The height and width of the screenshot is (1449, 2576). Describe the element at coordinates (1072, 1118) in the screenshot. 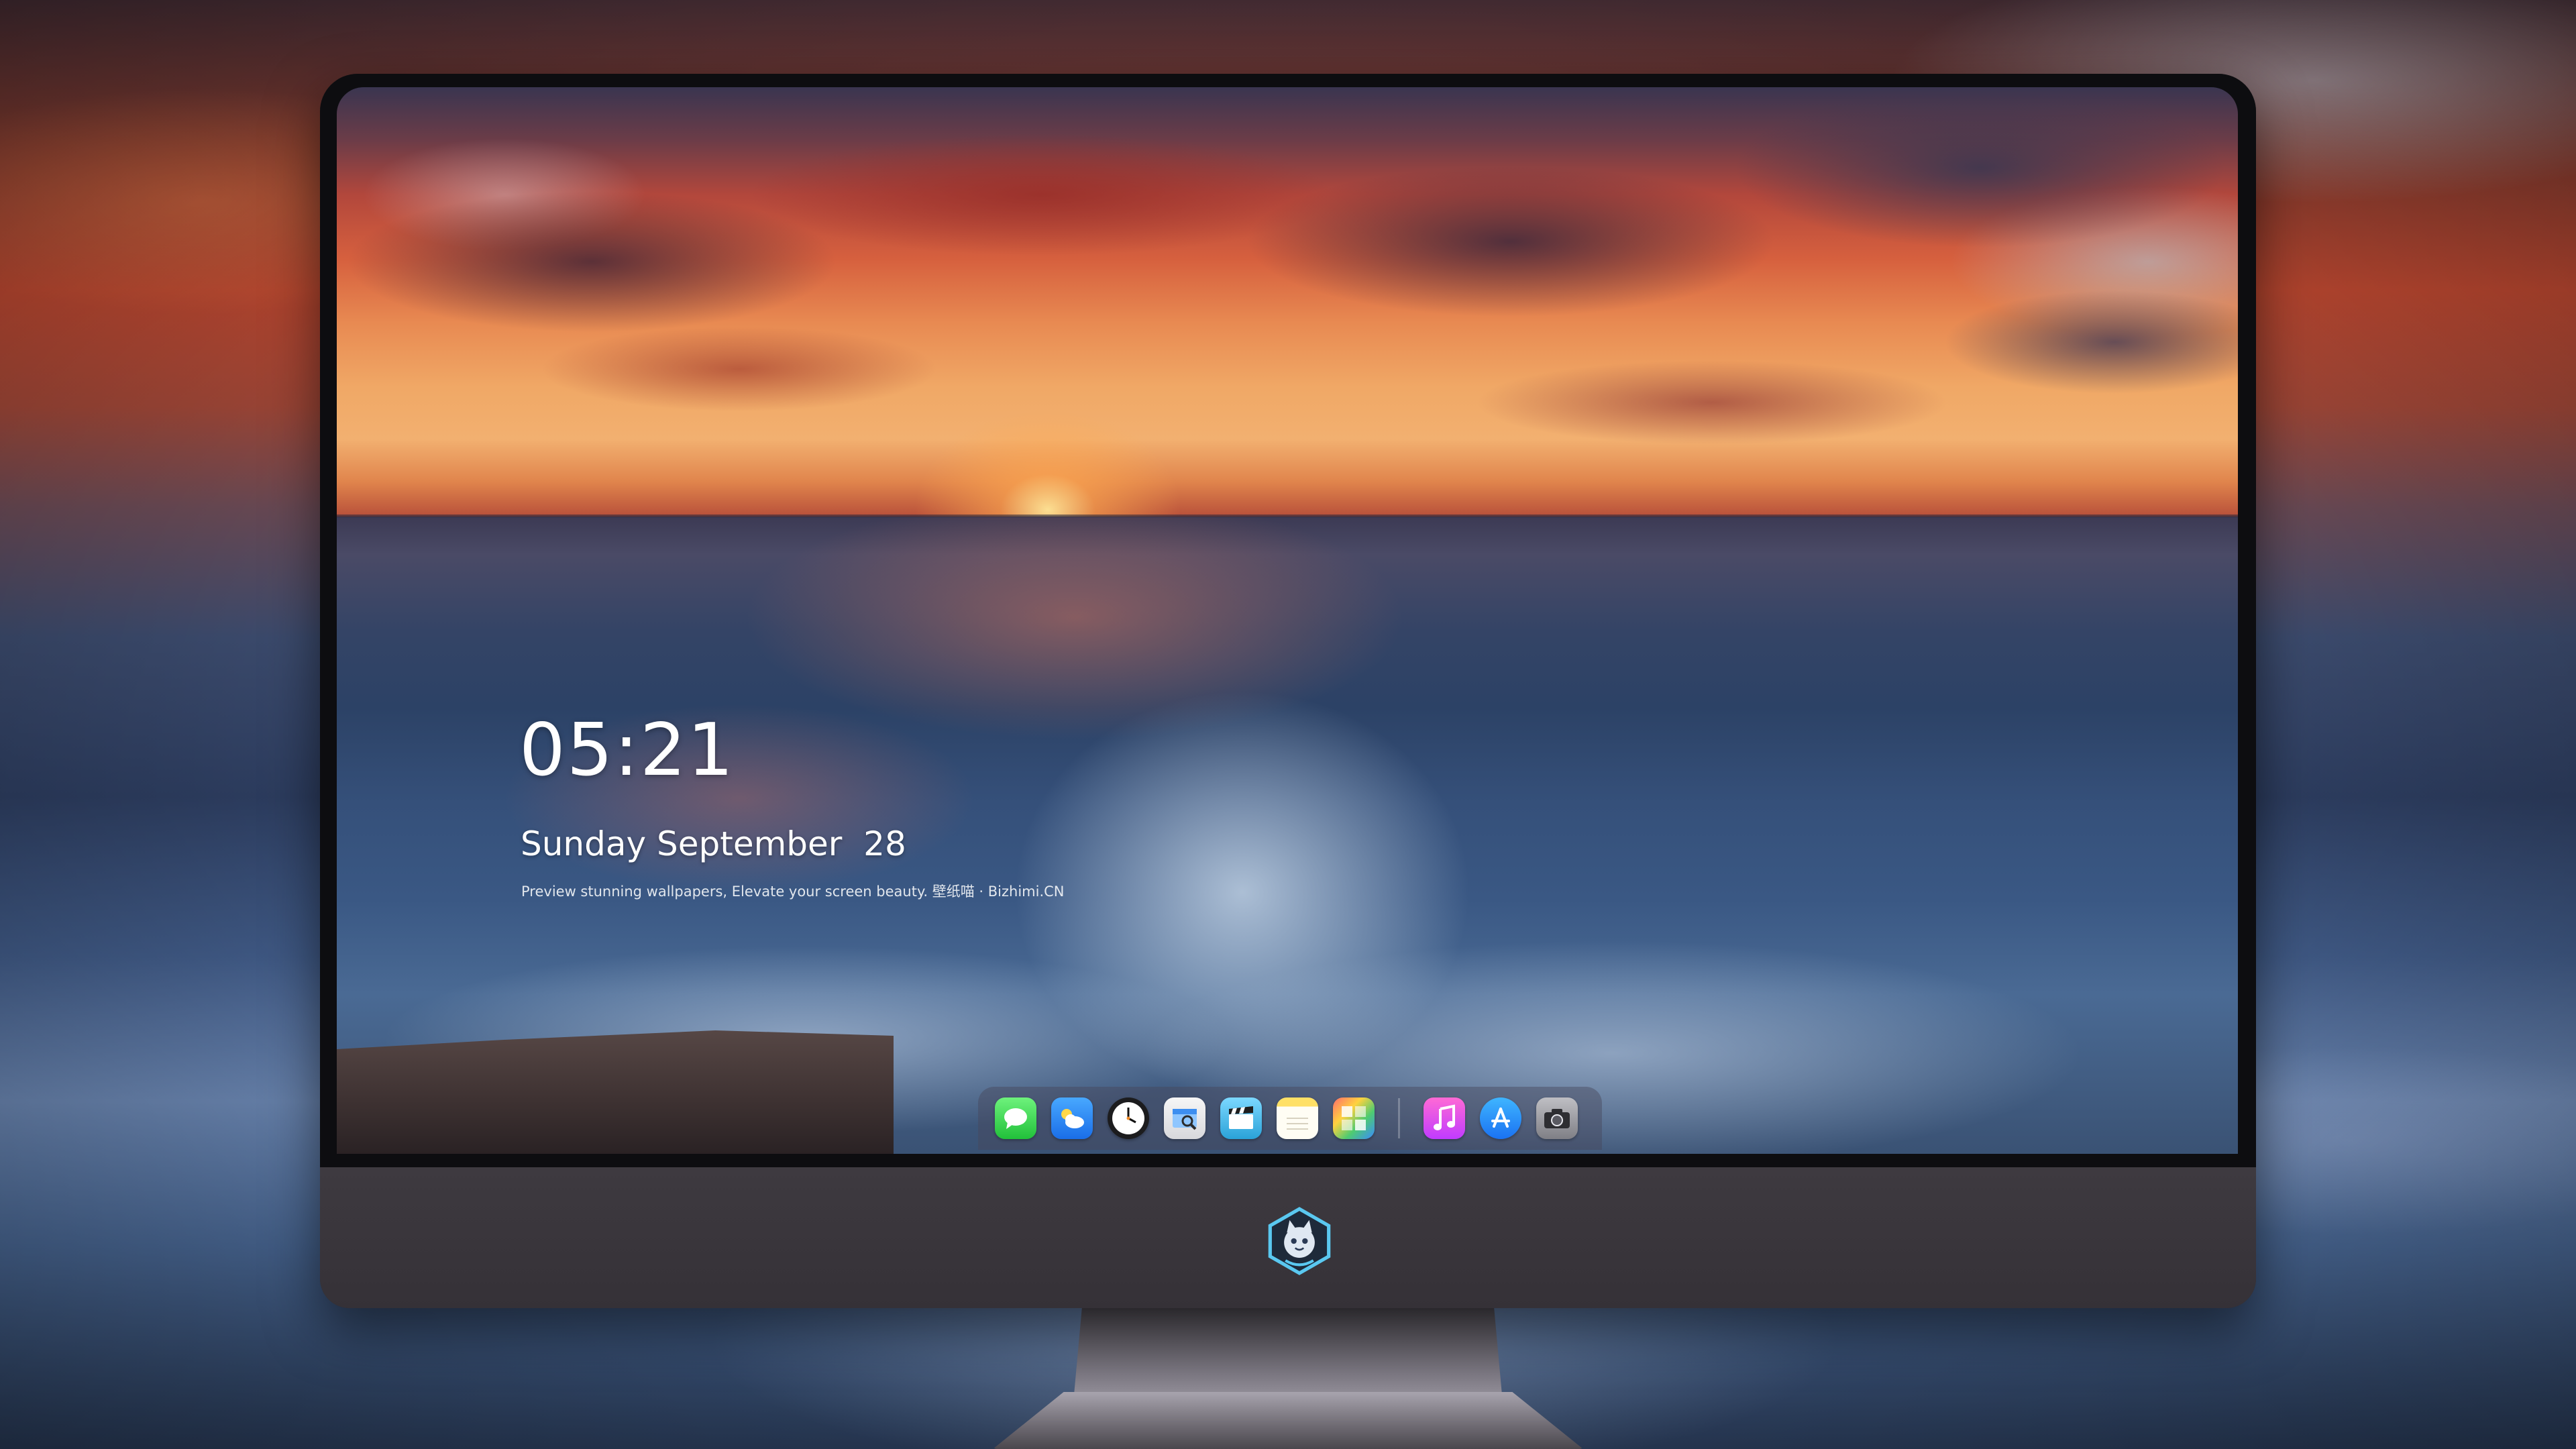

I see `cloud-sun-icon` at that location.